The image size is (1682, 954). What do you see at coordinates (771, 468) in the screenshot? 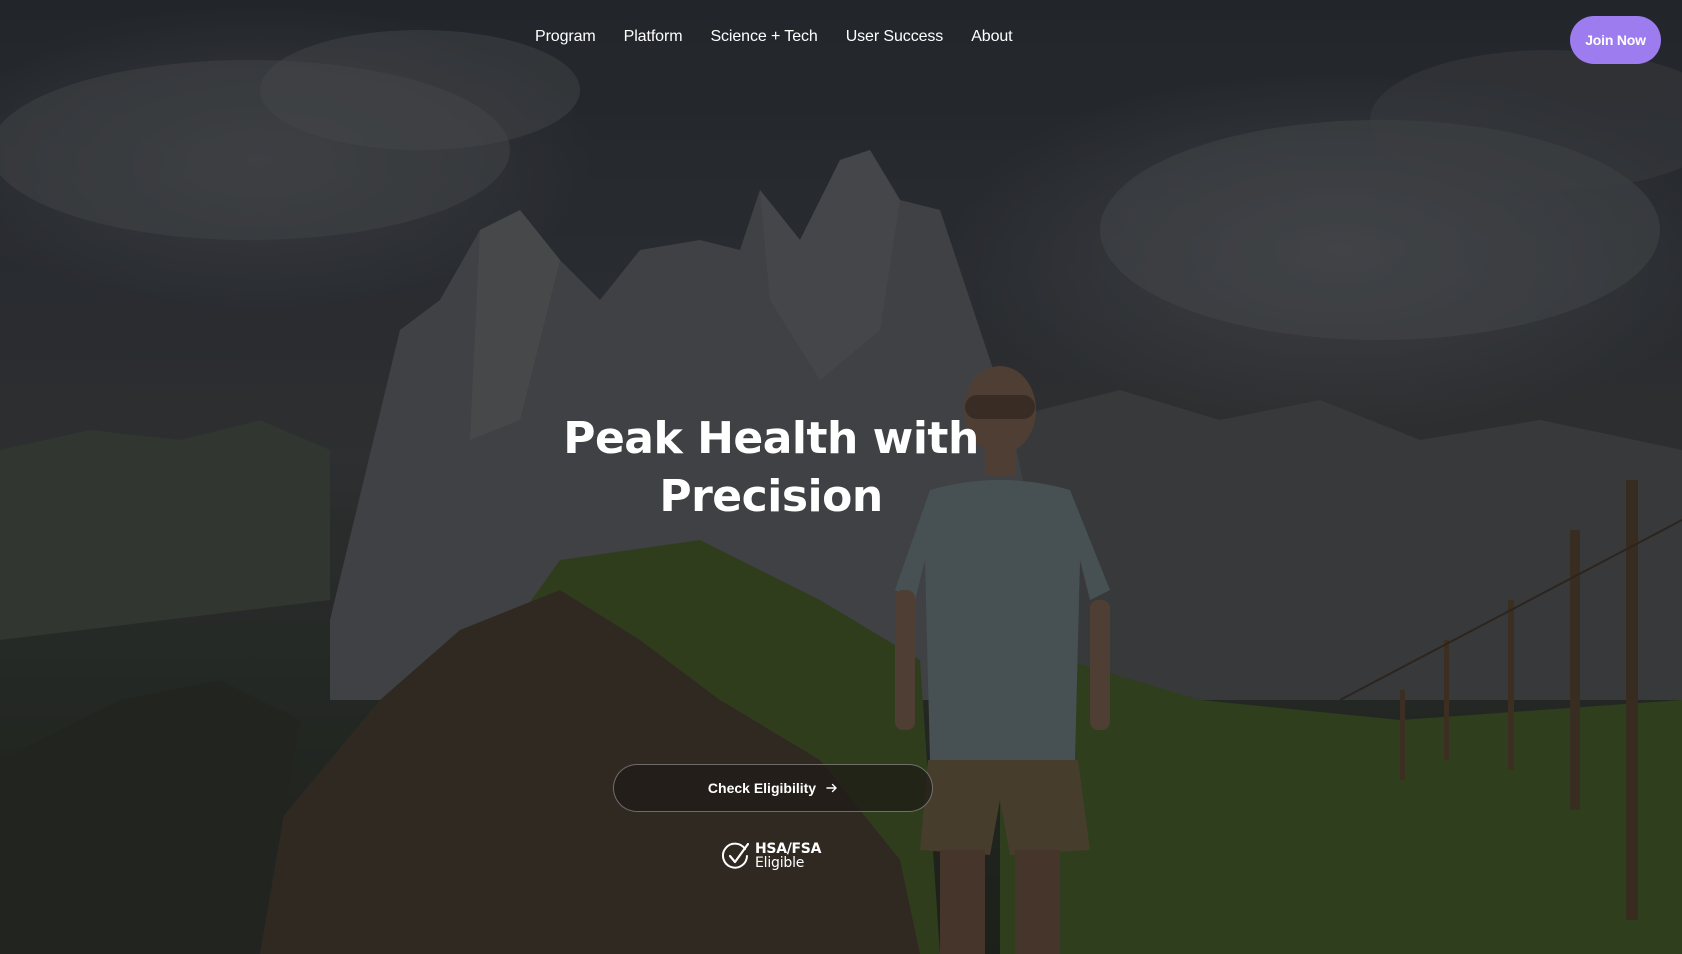
I see `hero-headline: Peak Health with Precision` at bounding box center [771, 468].